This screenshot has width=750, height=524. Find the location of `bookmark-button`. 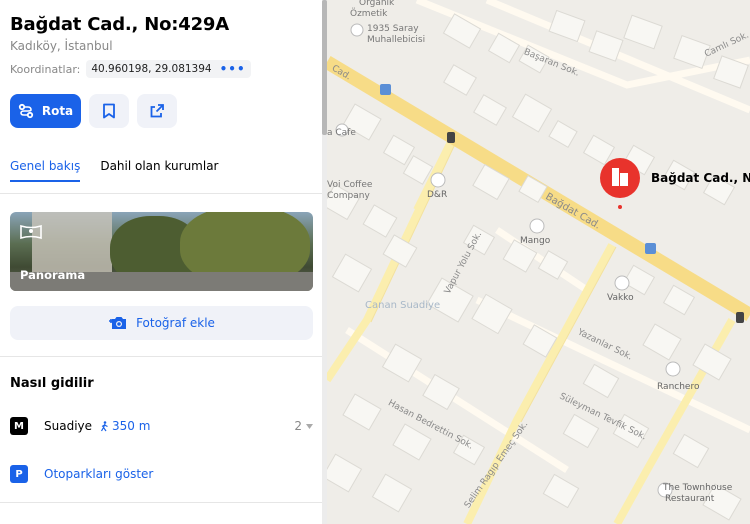

bookmark-button is located at coordinates (109, 111).